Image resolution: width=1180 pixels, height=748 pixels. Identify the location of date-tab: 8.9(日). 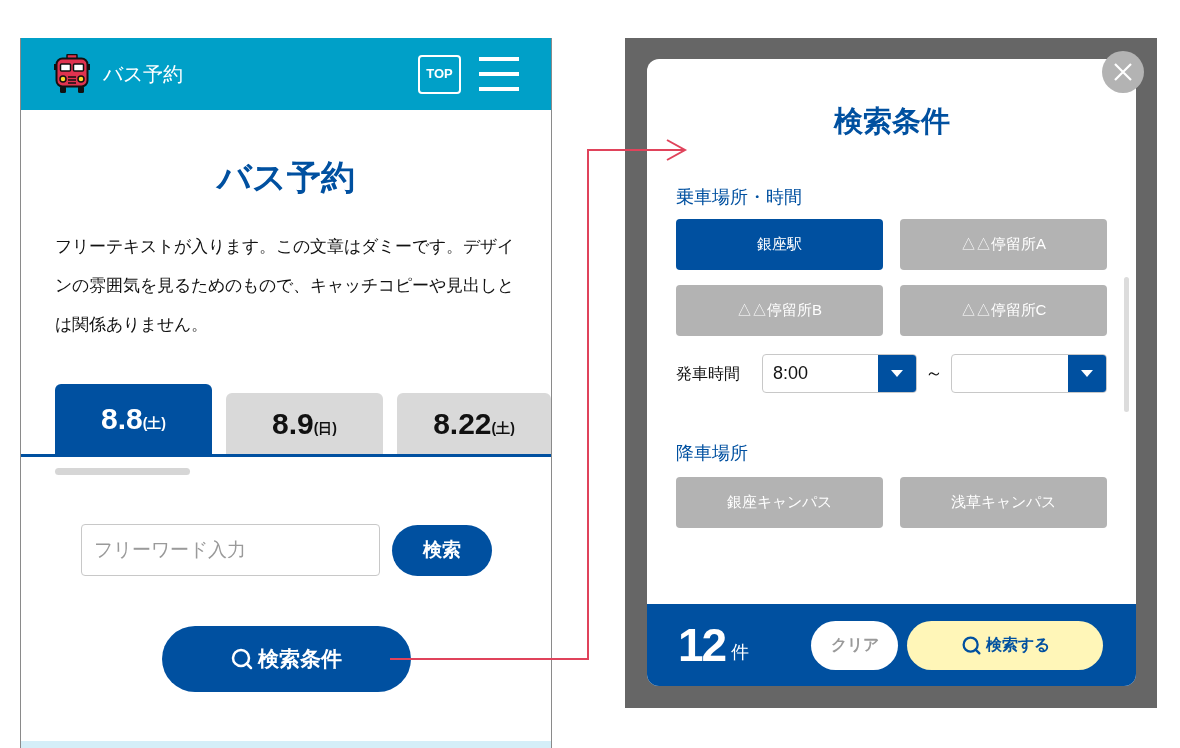
(304, 423).